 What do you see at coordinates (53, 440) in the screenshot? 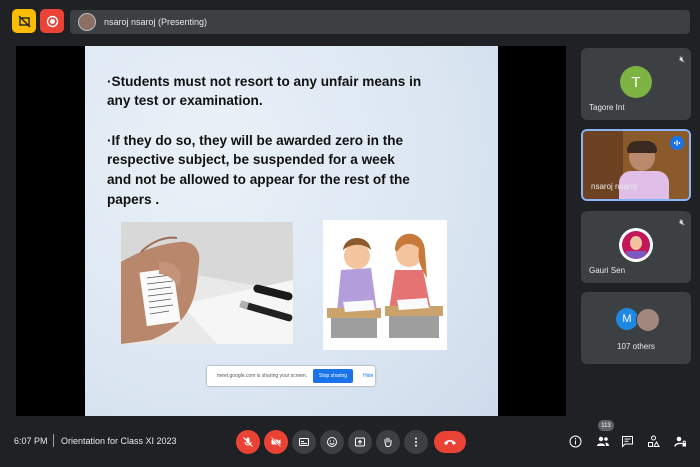
I see `divider` at bounding box center [53, 440].